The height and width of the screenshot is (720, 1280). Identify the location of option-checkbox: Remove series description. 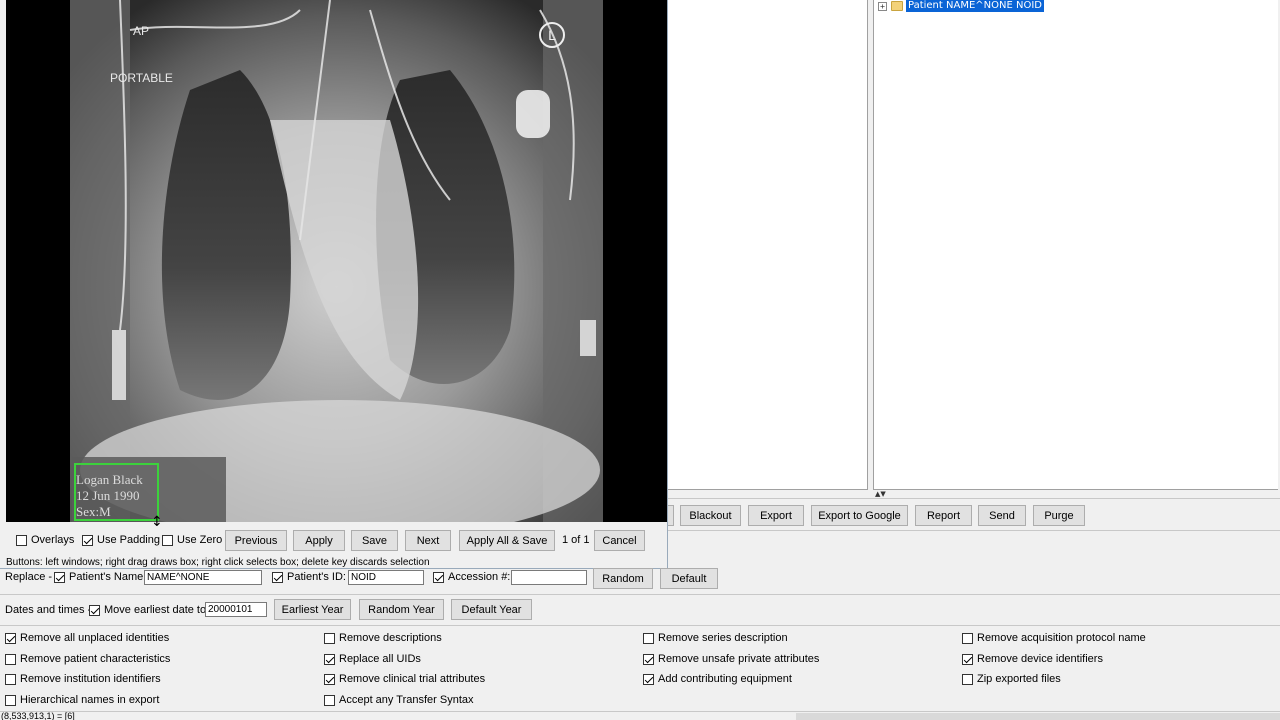
(715, 638).